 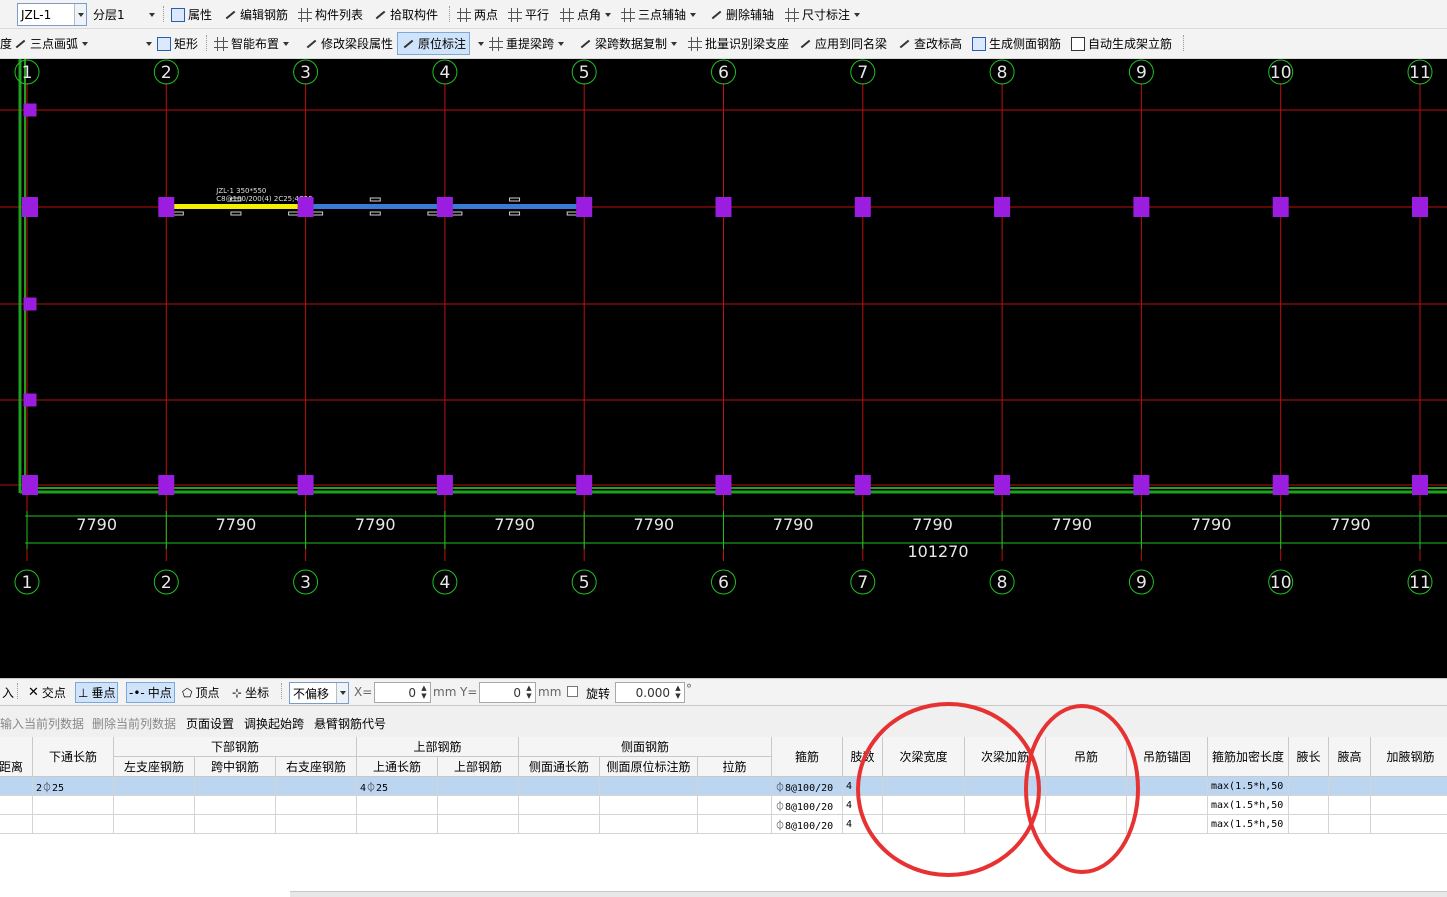 I want to click on header-bottom-long: 下通长筋, so click(x=73, y=757).